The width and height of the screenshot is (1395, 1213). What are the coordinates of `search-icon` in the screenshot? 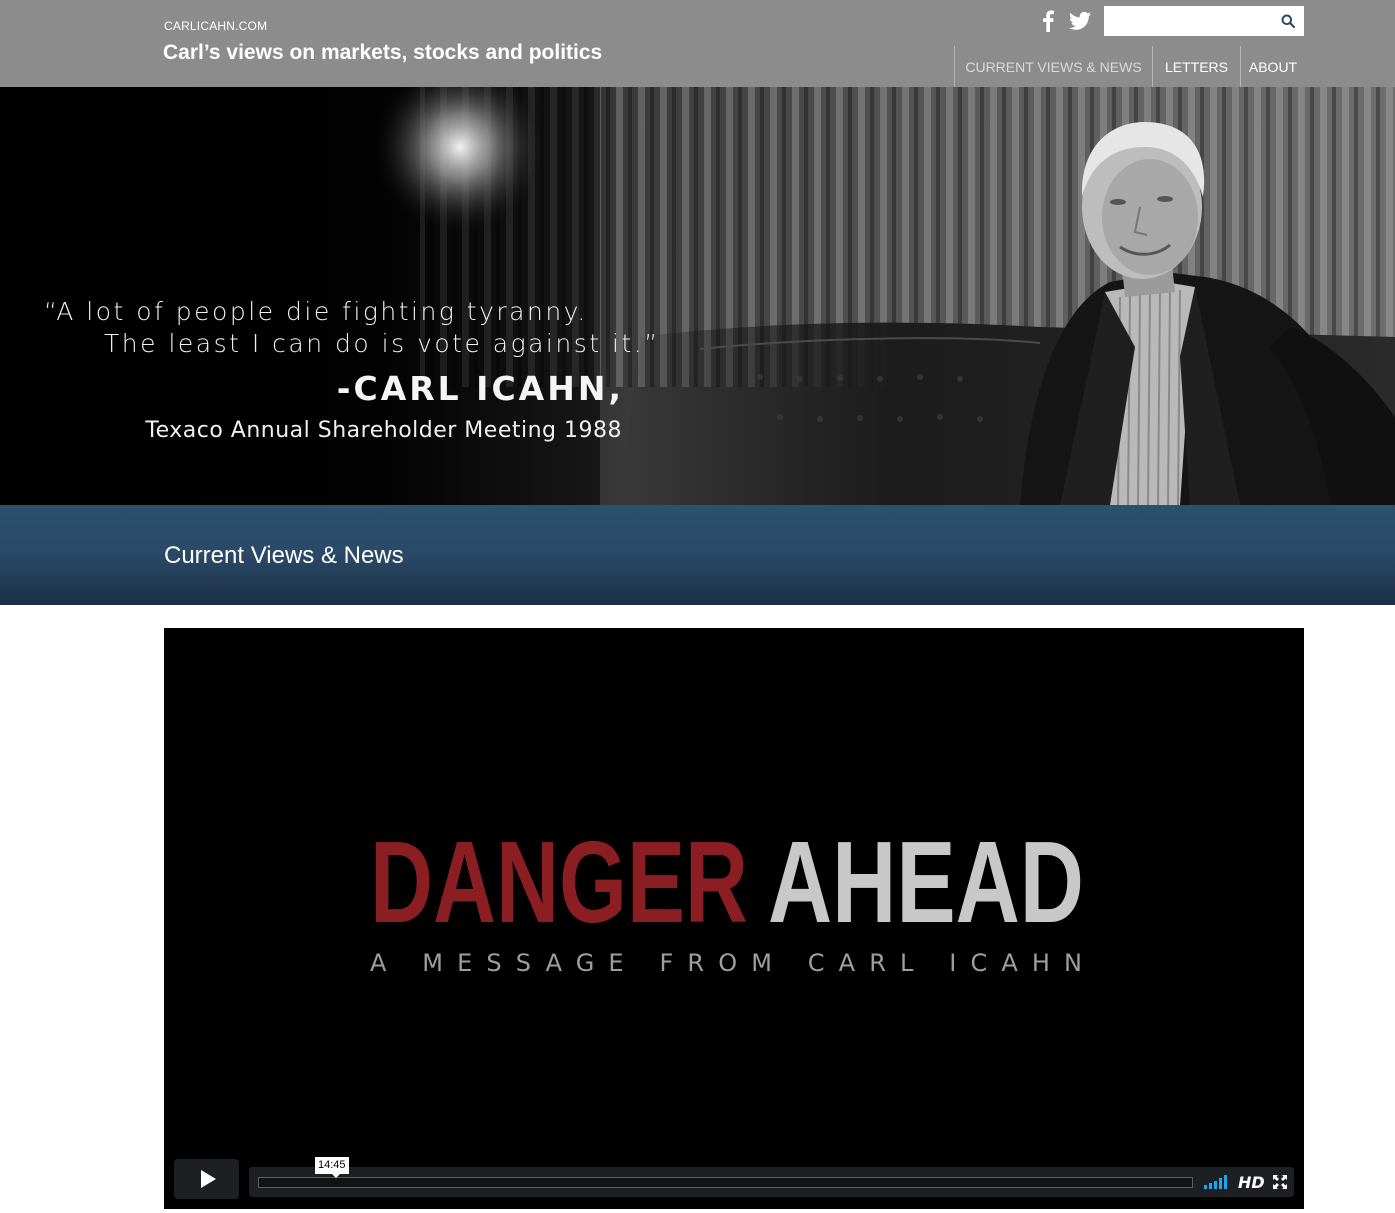 It's located at (1288, 21).